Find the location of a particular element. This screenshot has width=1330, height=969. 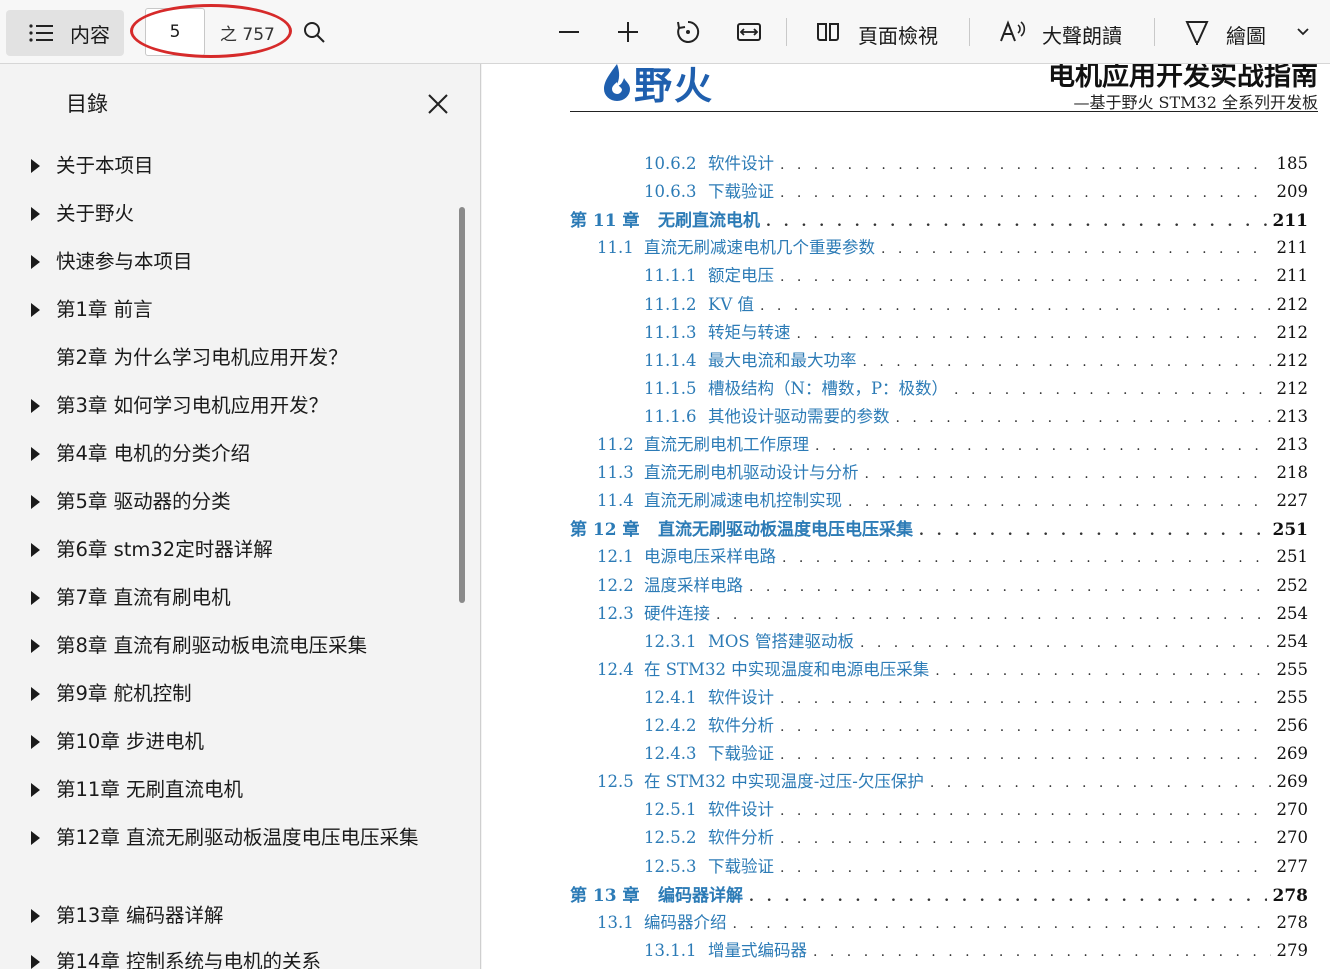

toc-entry: 第 13 章编码器详解 278 is located at coordinates (939, 893).